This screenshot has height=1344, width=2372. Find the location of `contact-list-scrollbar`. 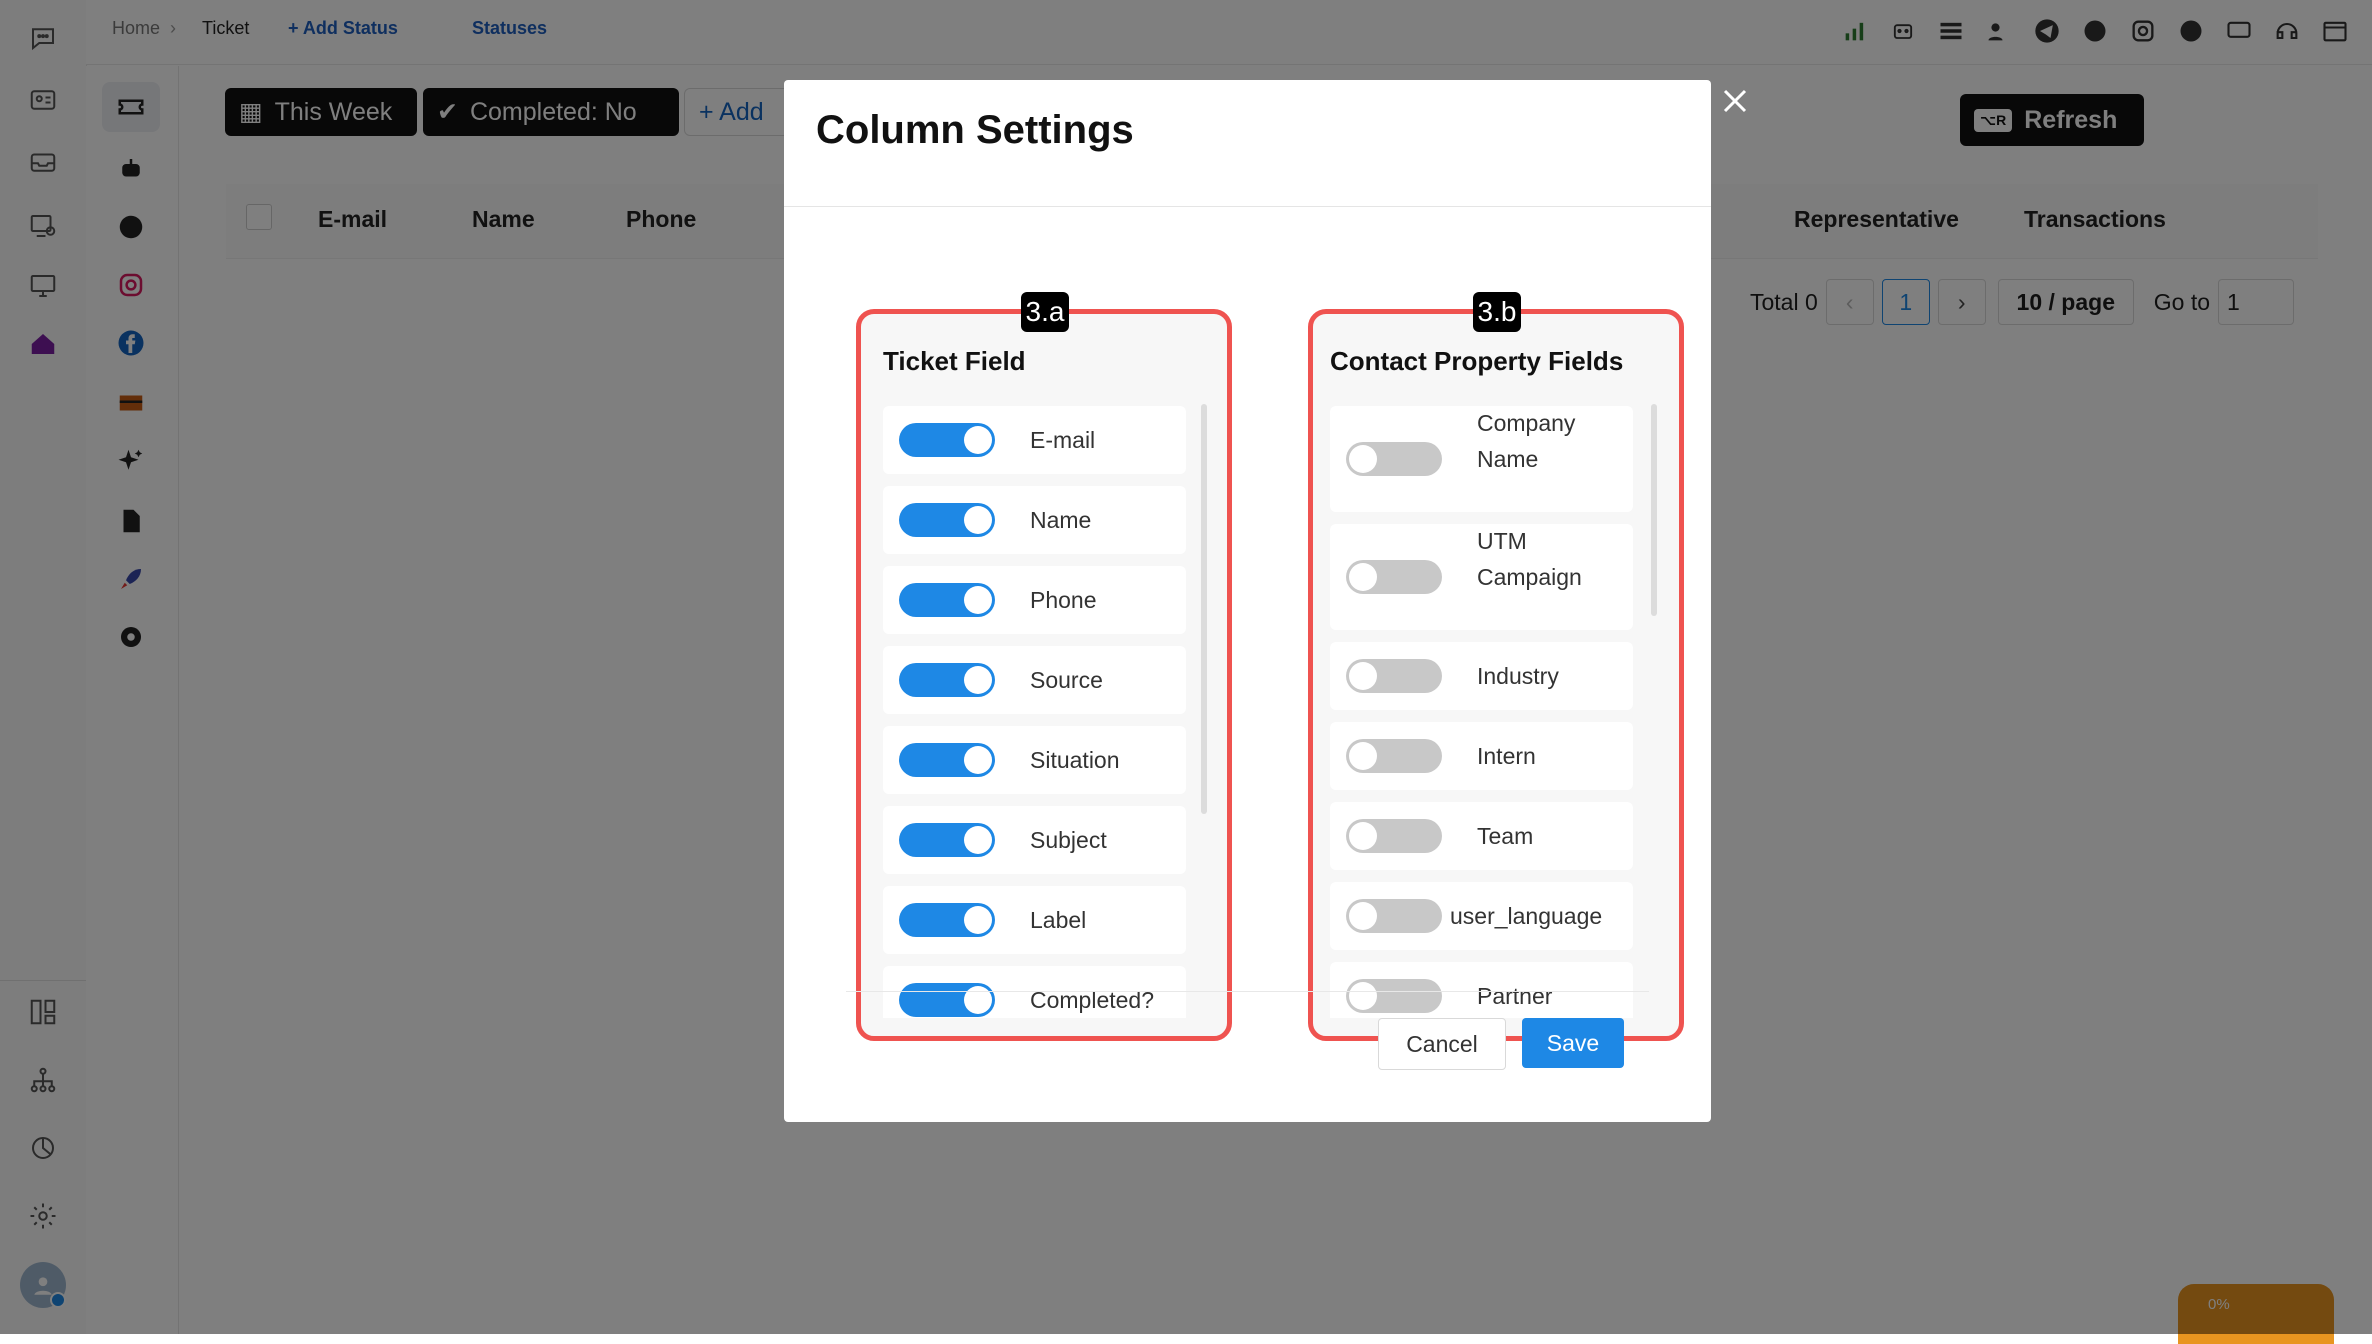

contact-list-scrollbar is located at coordinates (1654, 510).